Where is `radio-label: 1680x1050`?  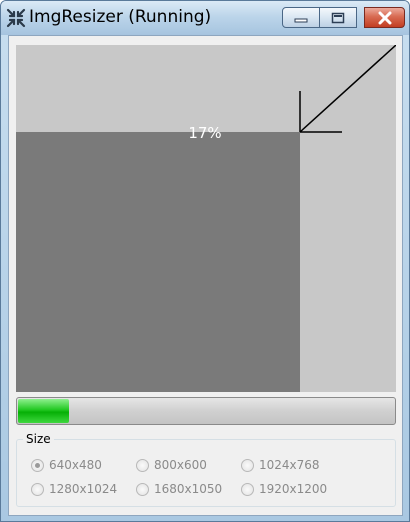
radio-label: 1680x1050 is located at coordinates (188, 489).